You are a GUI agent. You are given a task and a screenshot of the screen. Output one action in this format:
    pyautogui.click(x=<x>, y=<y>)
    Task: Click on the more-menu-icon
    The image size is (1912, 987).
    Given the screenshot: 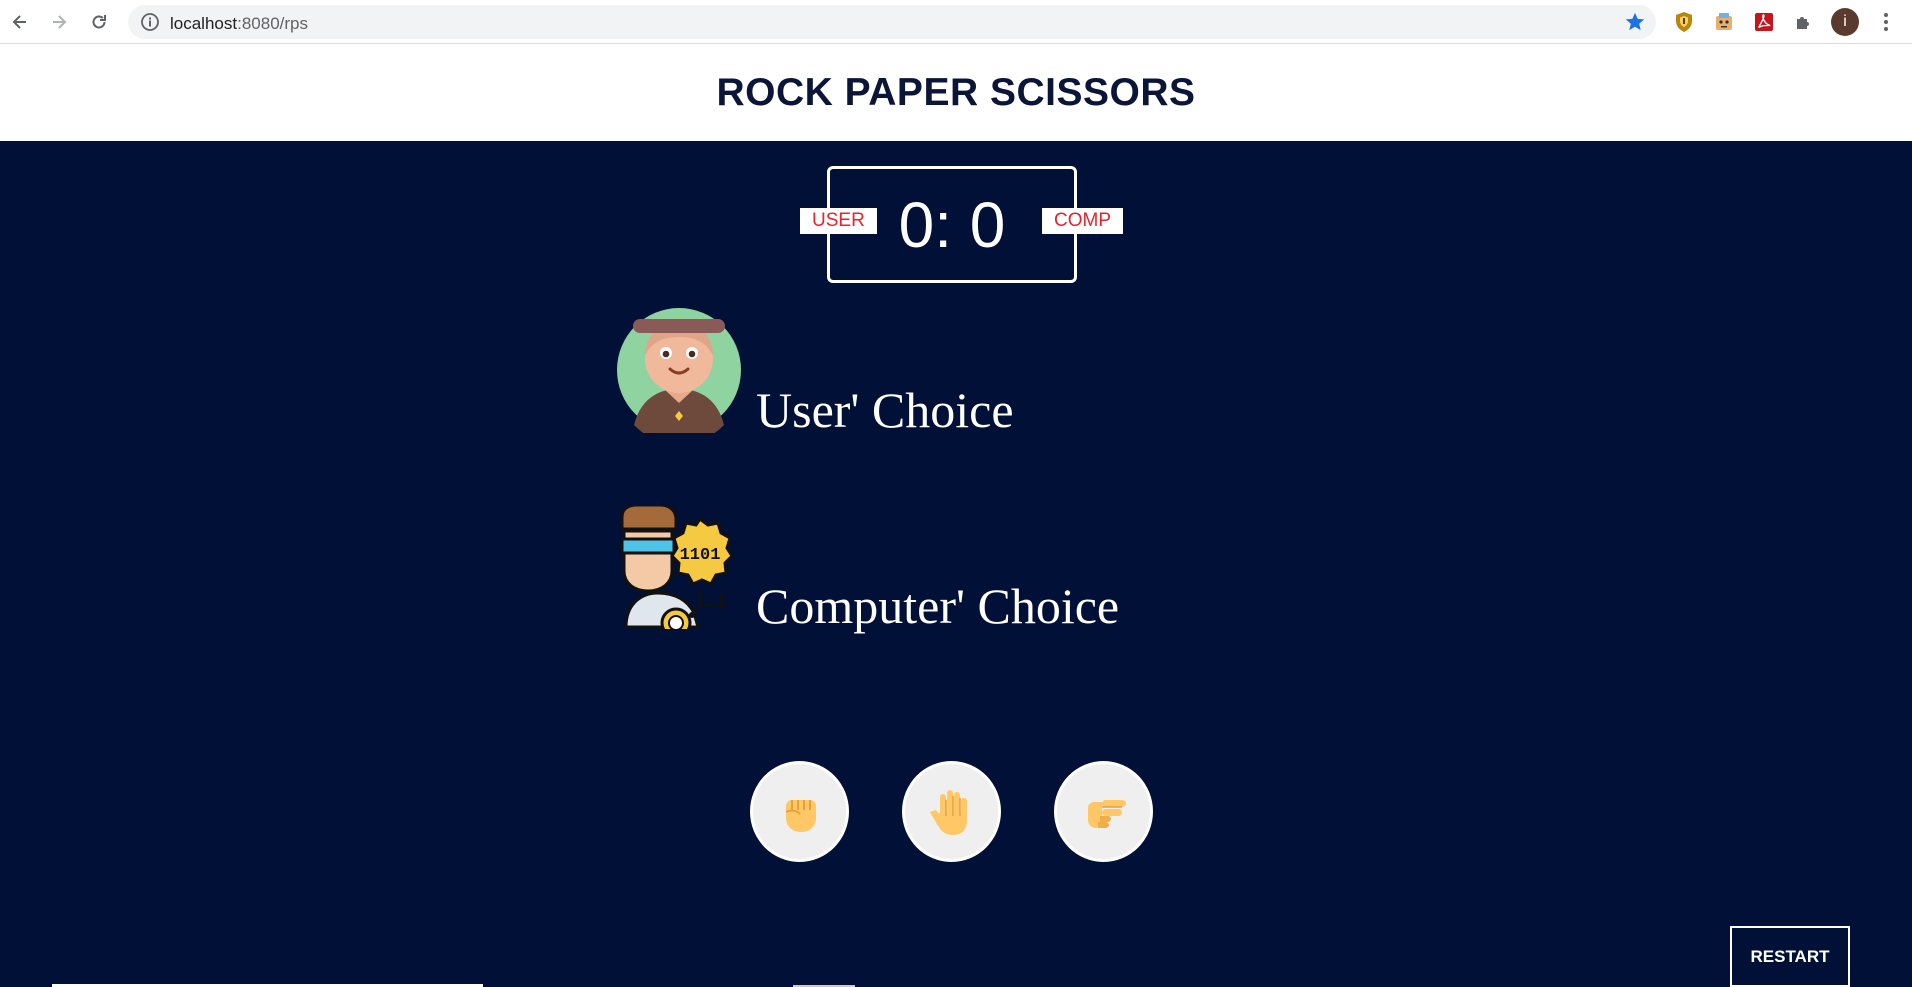 What is the action you would take?
    pyautogui.click(x=1886, y=22)
    